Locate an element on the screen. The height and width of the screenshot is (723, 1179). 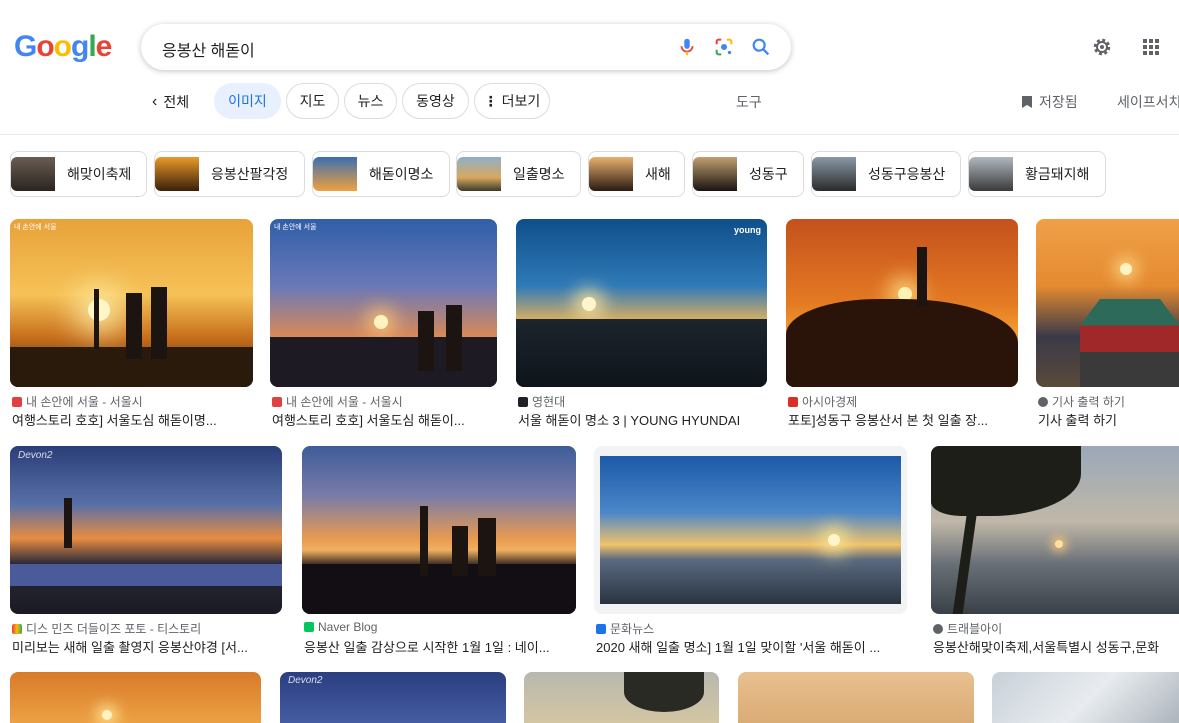
related-chip: 황금돼지해 is located at coordinates (1037, 174).